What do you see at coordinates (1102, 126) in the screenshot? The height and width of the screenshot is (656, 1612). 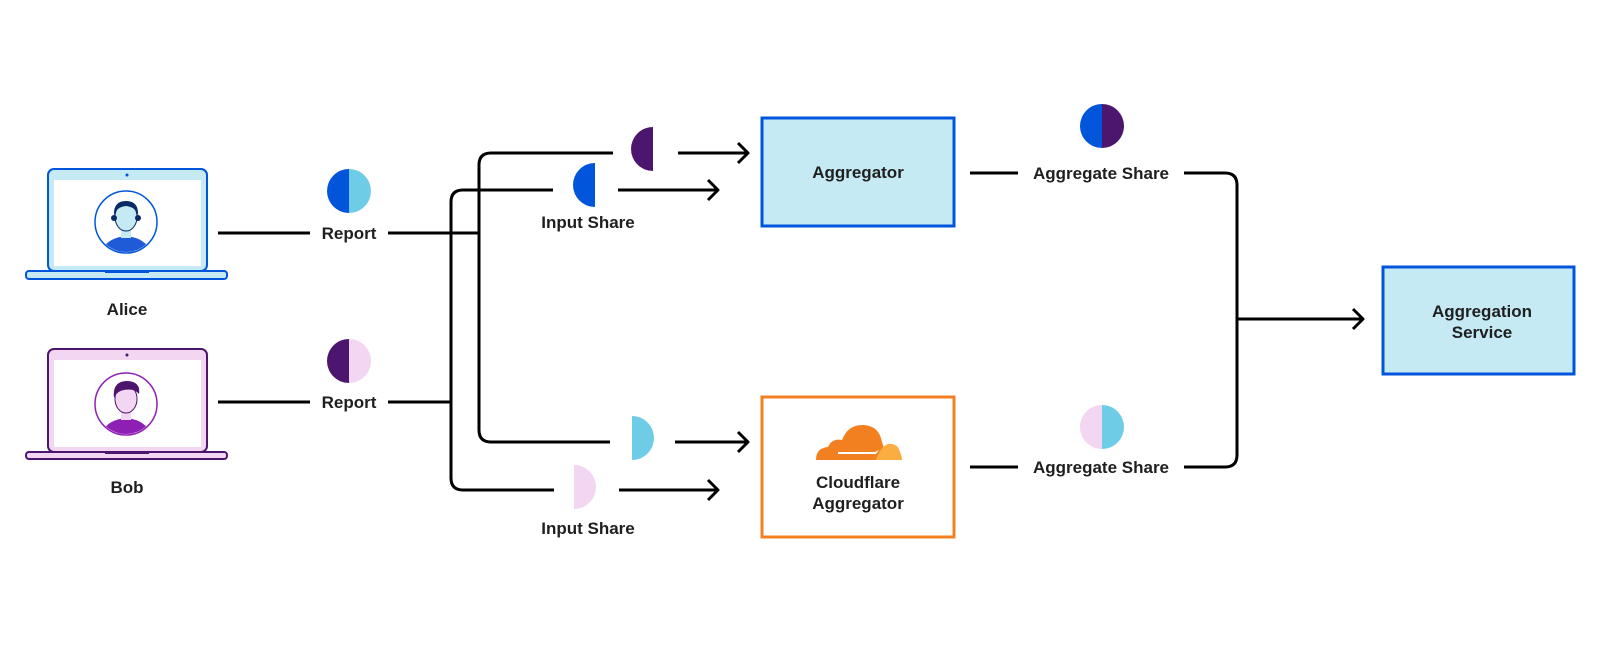 I see `aggregate-share-top-icon` at bounding box center [1102, 126].